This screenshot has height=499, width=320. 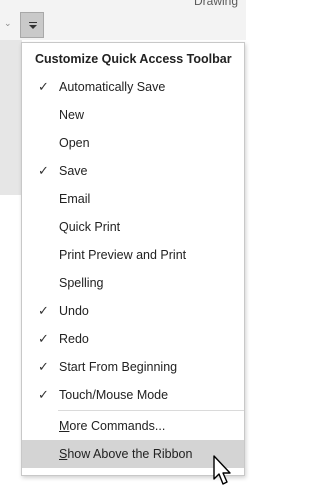 I want to click on menu-item-label: Open, so click(x=74, y=143).